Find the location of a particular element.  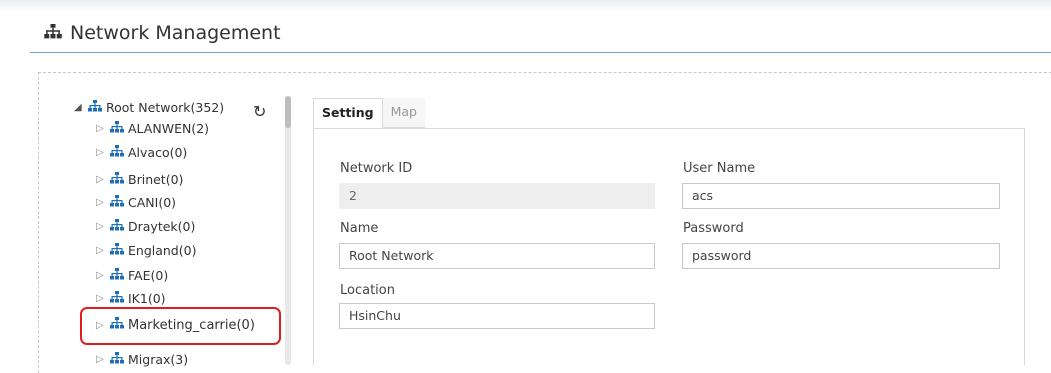

tree-node-label: Root Network(352) is located at coordinates (165, 107).